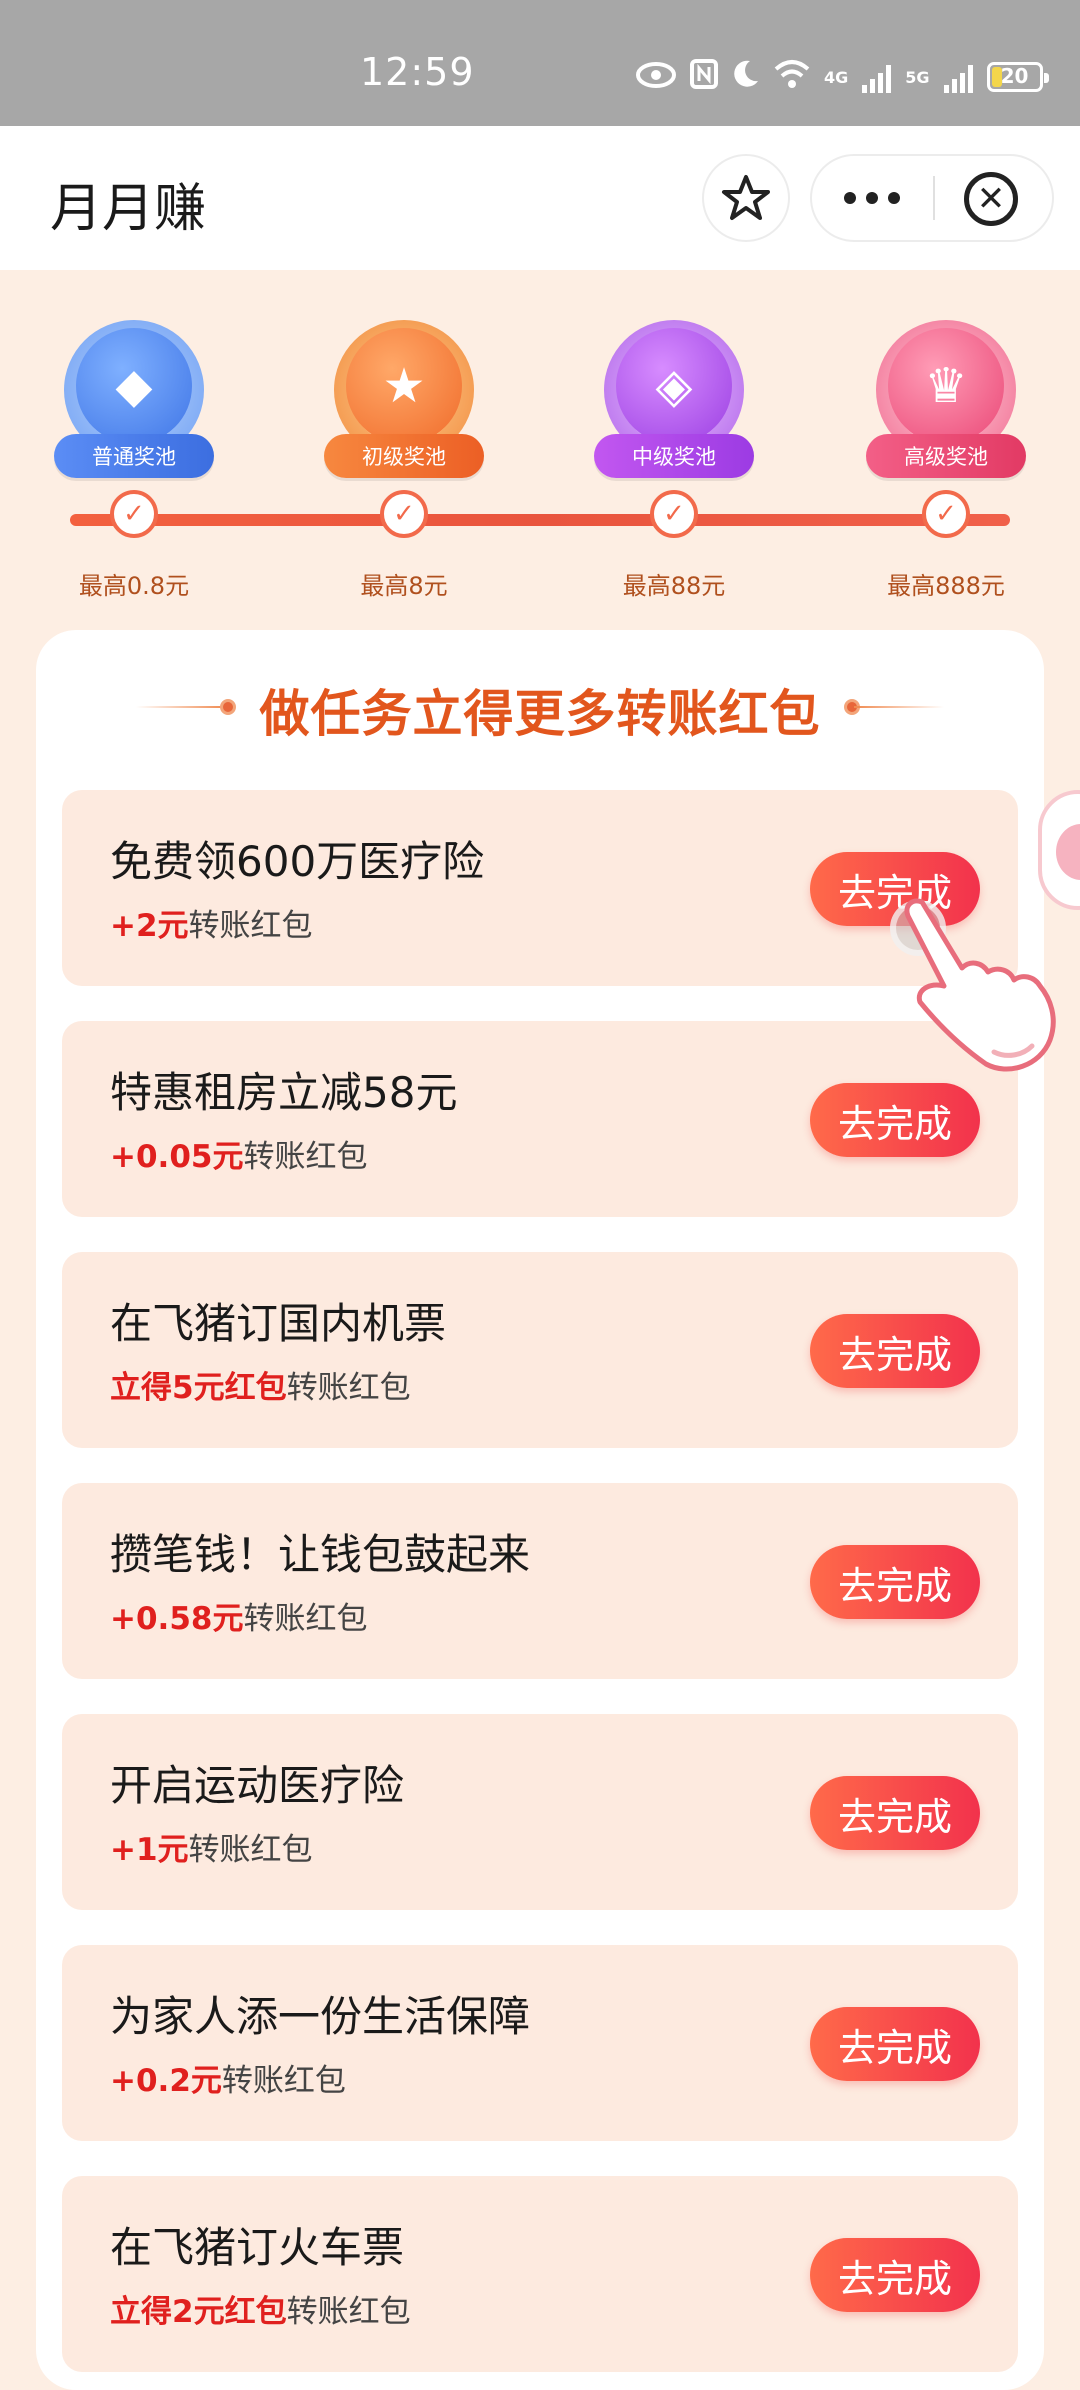  I want to click on capsule-divider, so click(934, 198).